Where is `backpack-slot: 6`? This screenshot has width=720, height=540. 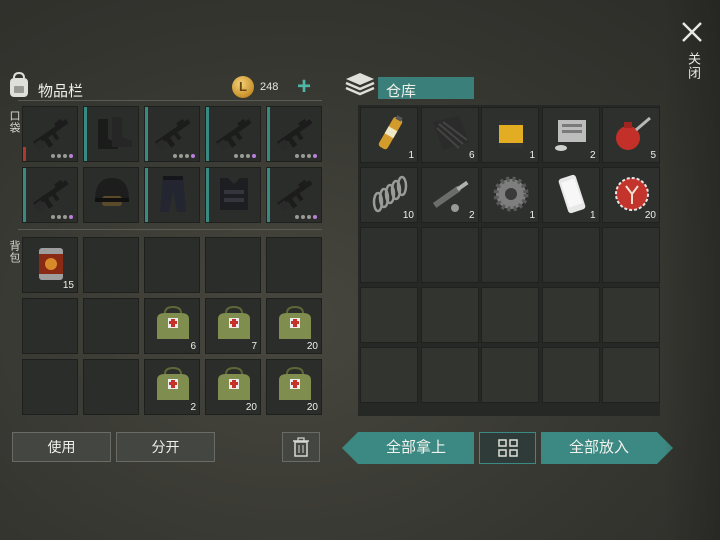
backpack-slot: 6 is located at coordinates (172, 326).